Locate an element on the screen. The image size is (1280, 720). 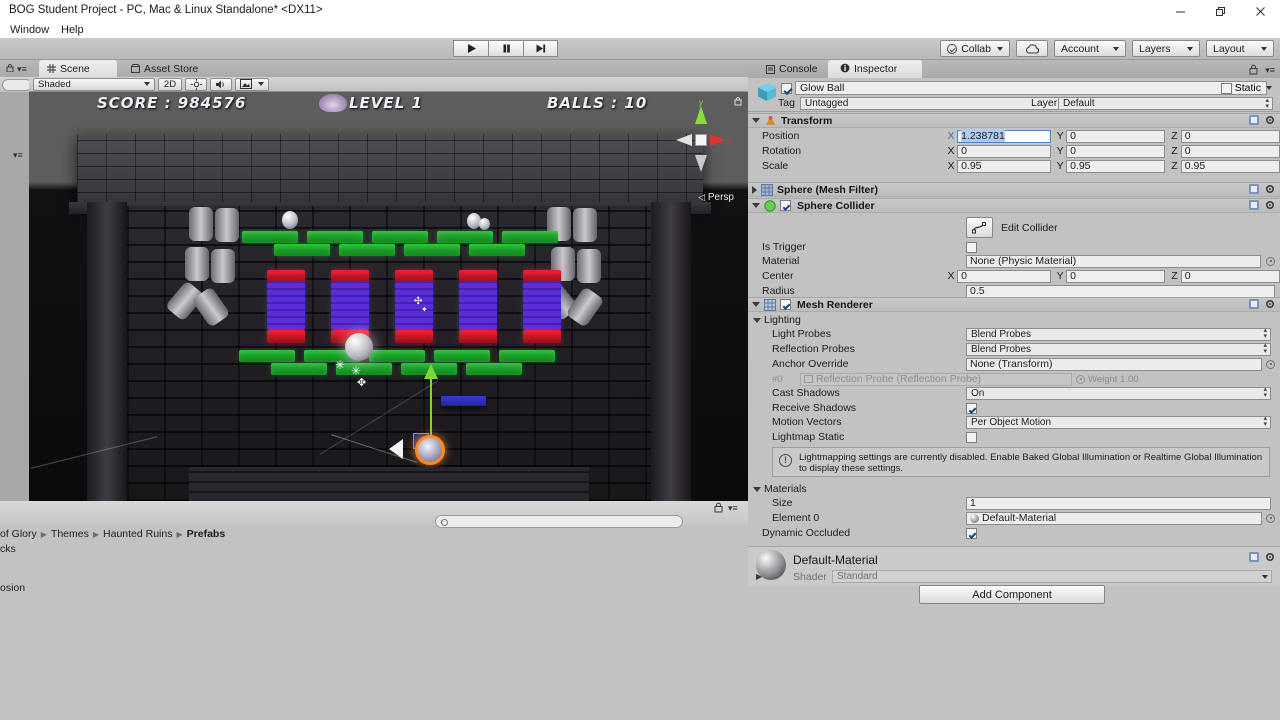
close-icon is located at coordinates (1260, 11).